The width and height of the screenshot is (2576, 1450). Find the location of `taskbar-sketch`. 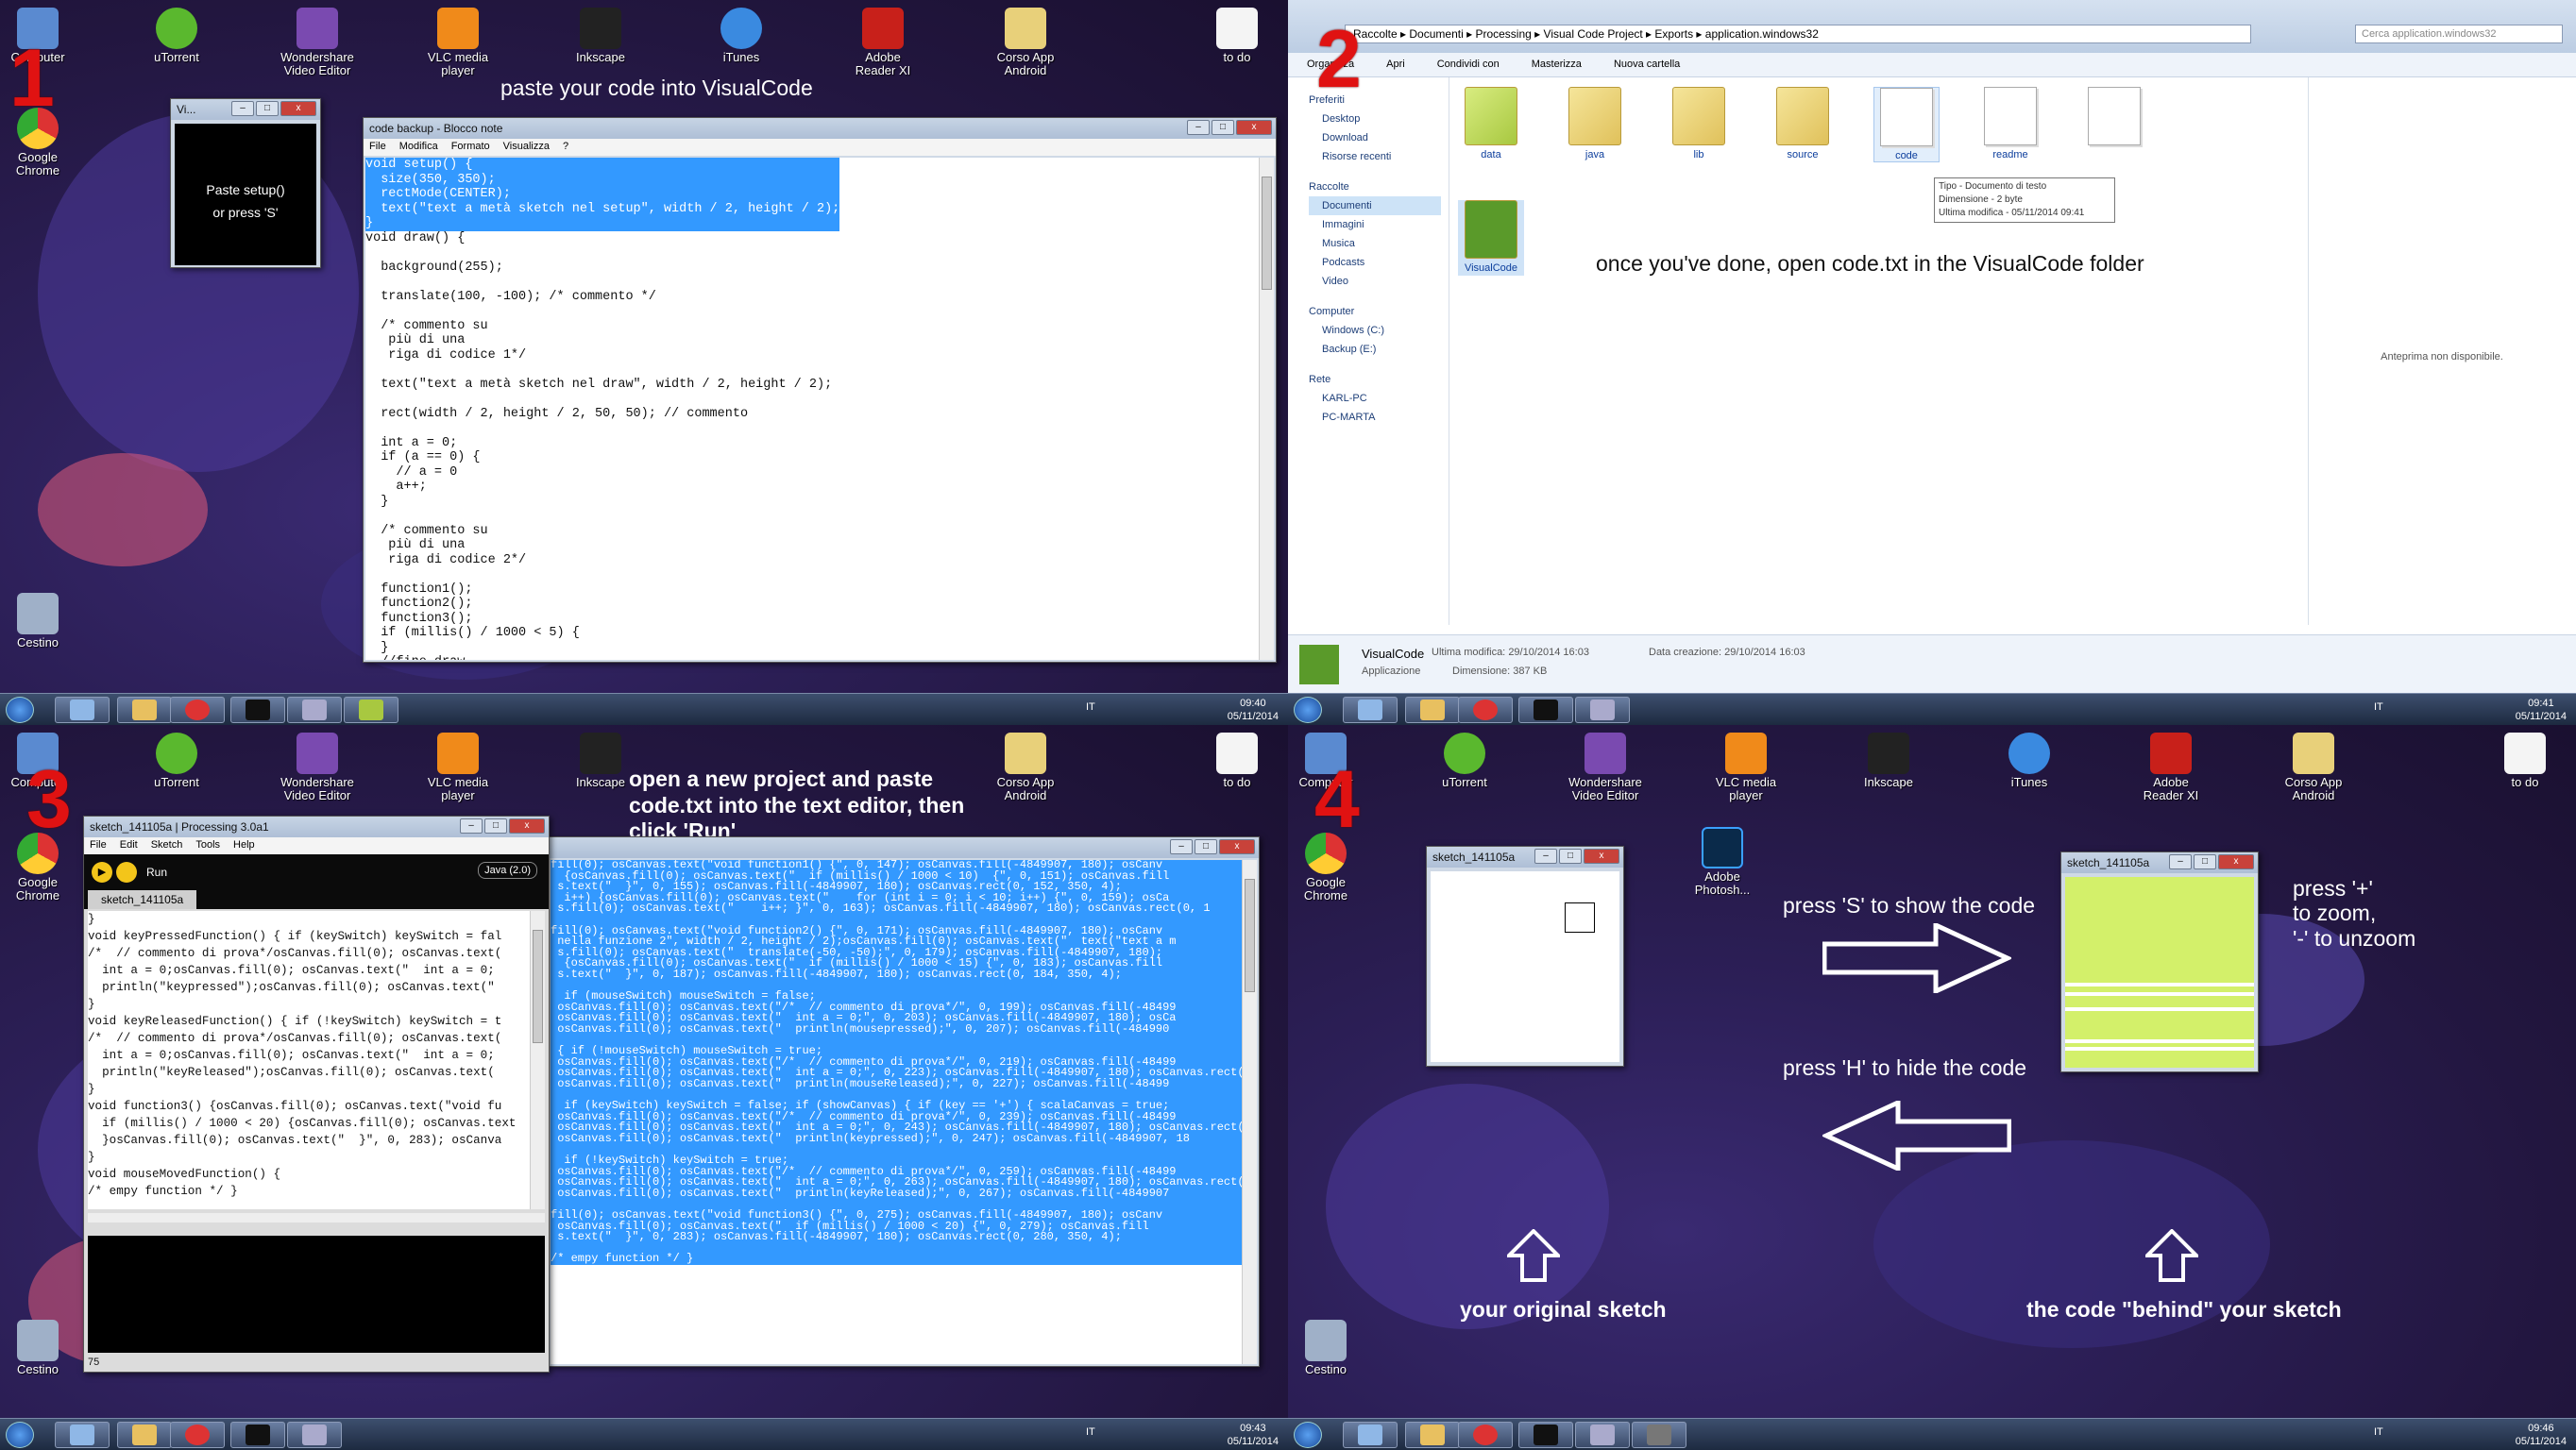

taskbar-sketch is located at coordinates (1659, 1435).